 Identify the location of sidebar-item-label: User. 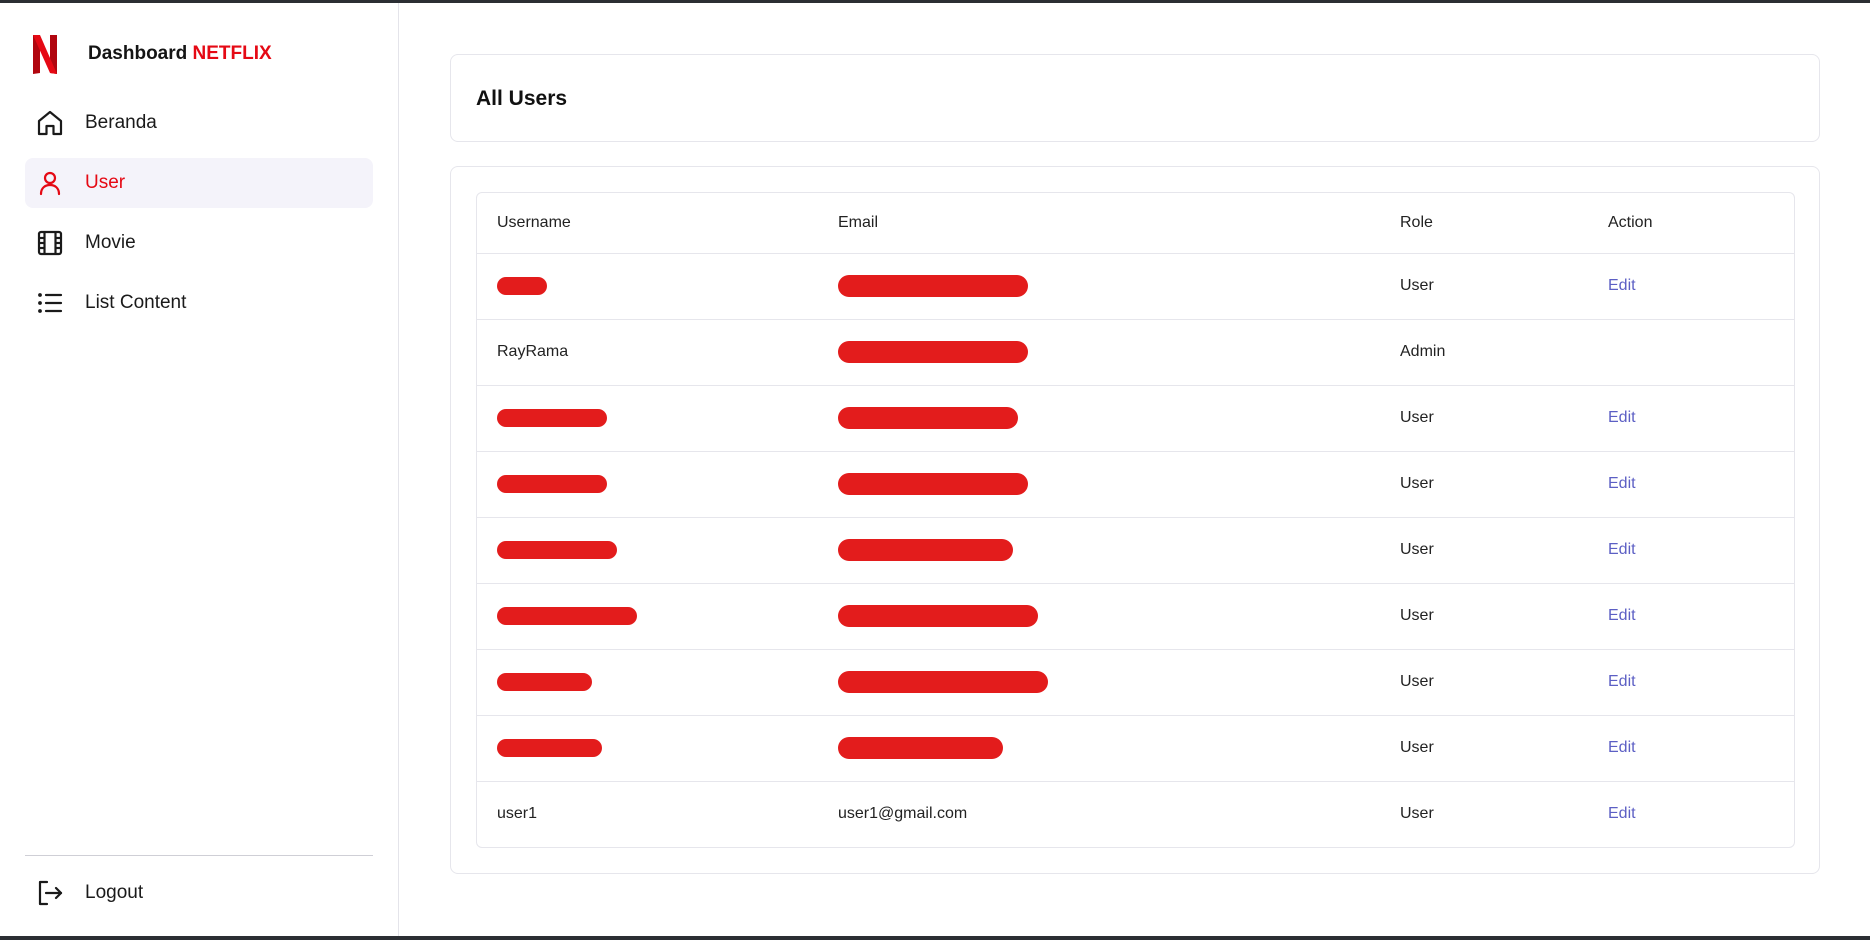
(105, 182).